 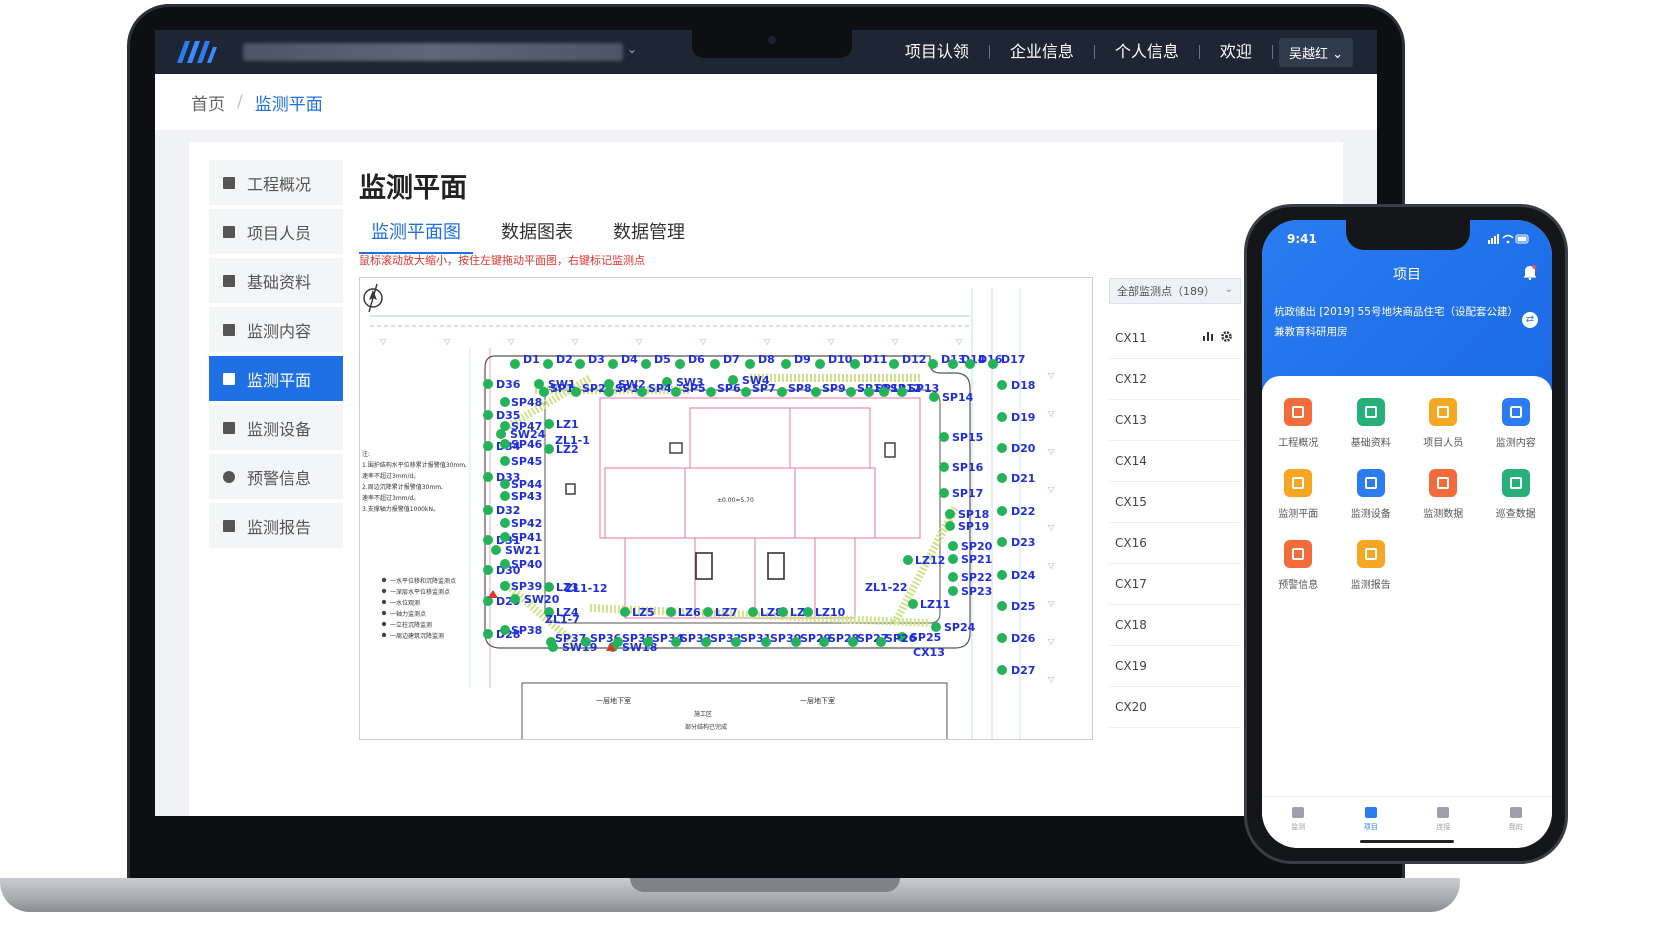 I want to click on sidebar-item-basic-data: 基础资料, so click(x=276, y=280).